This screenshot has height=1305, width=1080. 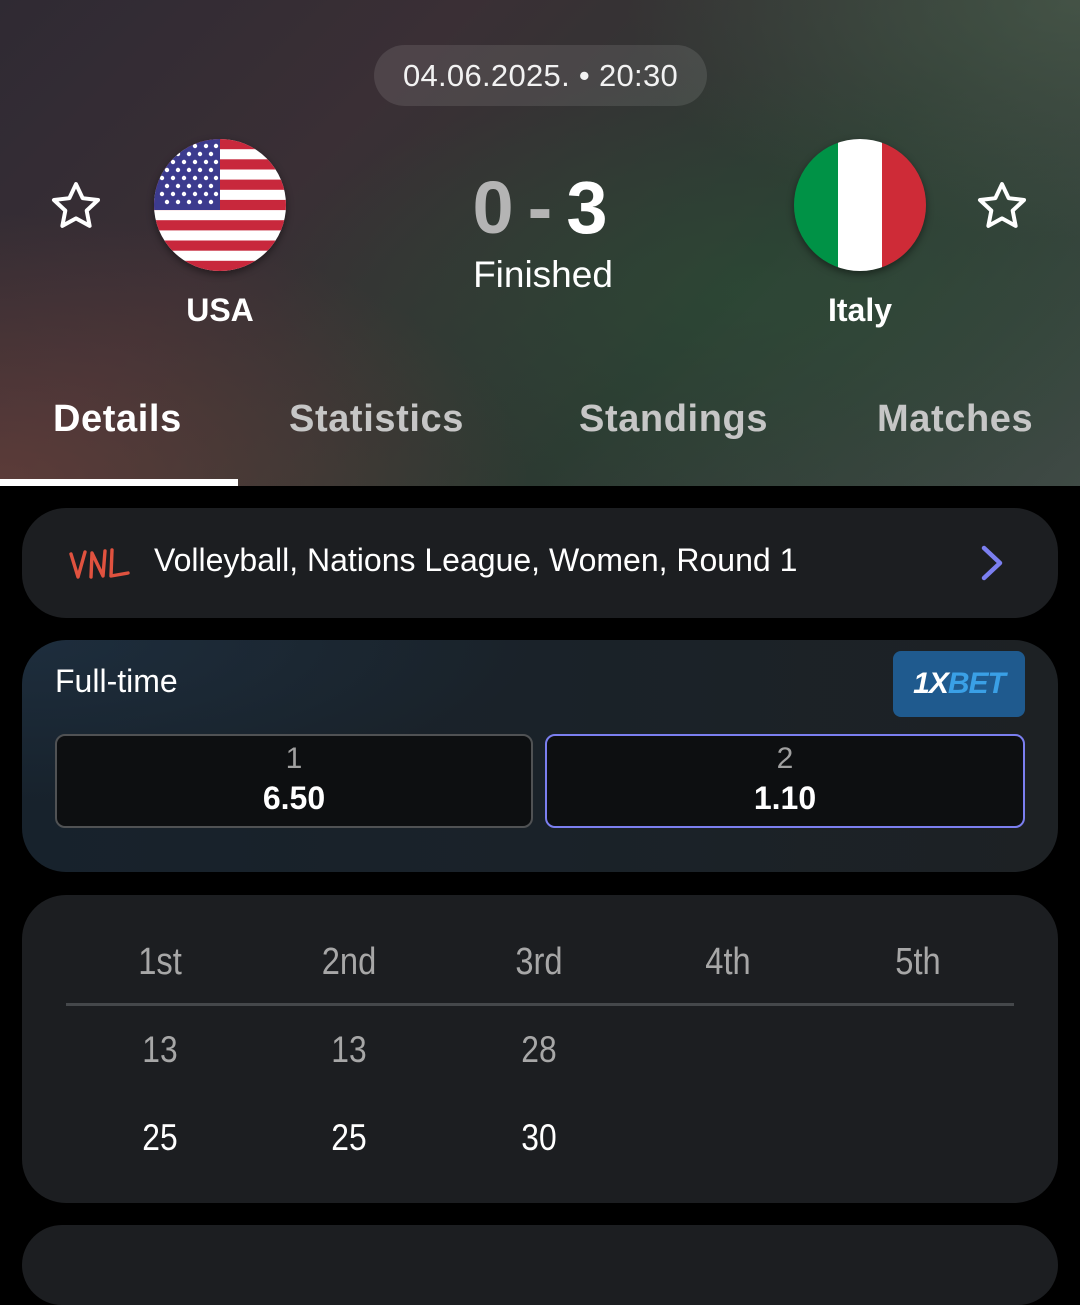 I want to click on favorite-away-star-icon, so click(x=1002, y=206).